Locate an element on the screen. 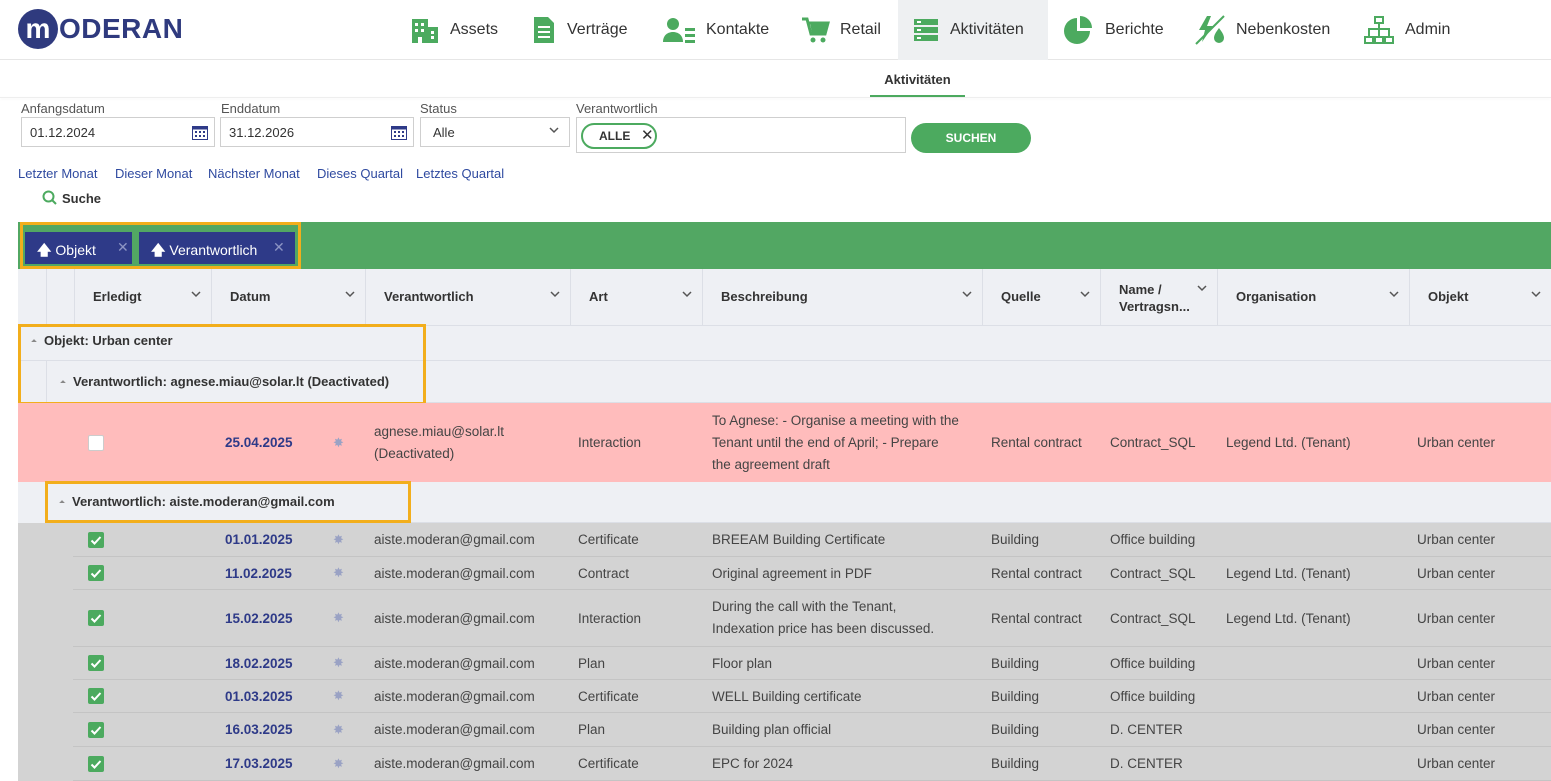 Image resolution: width=1551 pixels, height=781 pixels. nav-nebenkosten: Nebenkosten is located at coordinates (1262, 30).